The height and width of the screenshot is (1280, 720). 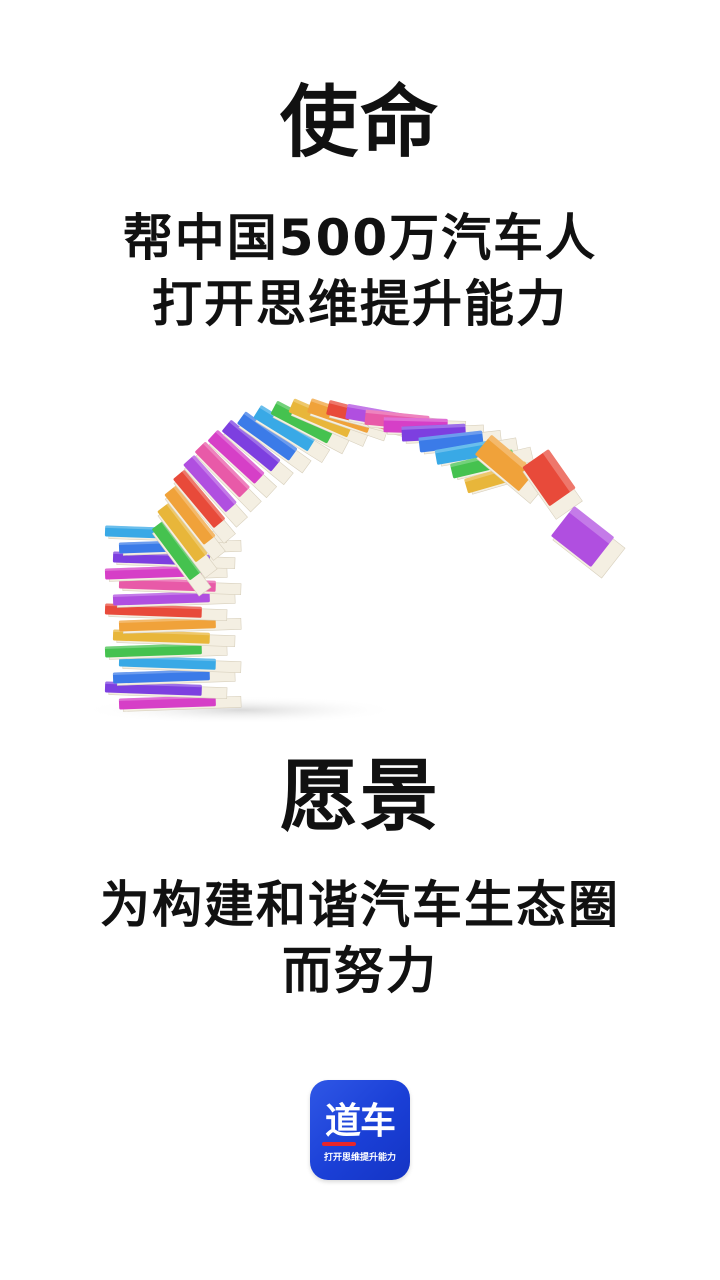 I want to click on vision-text: 为构建和谐汽车生态圈 而努力, so click(x=360, y=938).